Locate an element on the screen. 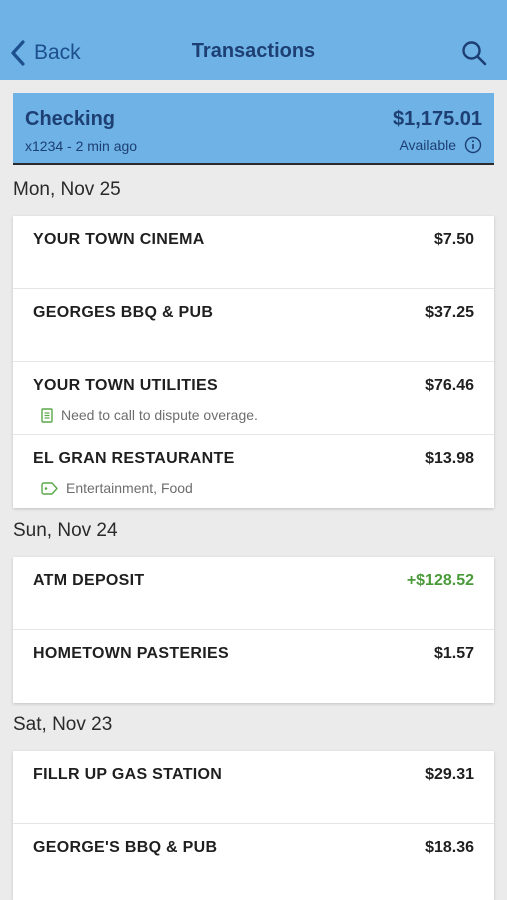 The image size is (507, 900). transaction-row: GEORGE'S BBQ & PUB $18.36 is located at coordinates (253, 860).